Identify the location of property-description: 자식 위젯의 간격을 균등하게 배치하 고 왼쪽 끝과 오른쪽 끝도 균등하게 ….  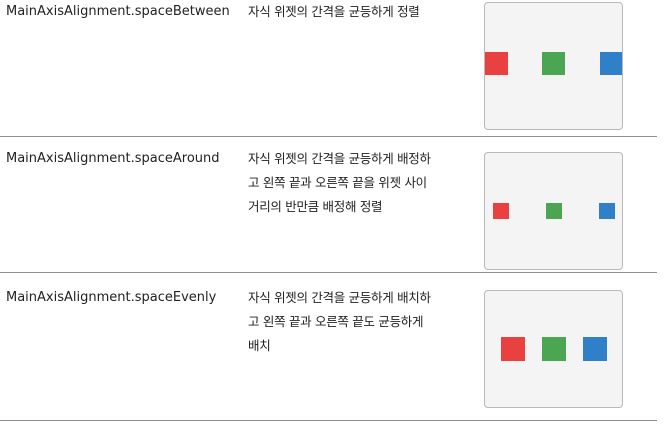
(353, 322).